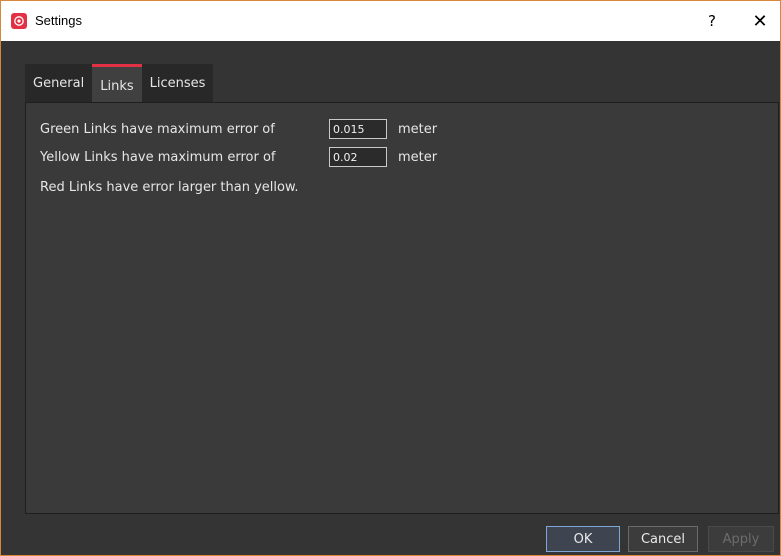  Describe the element at coordinates (58, 20) in the screenshot. I see `window-title: Settings` at that location.